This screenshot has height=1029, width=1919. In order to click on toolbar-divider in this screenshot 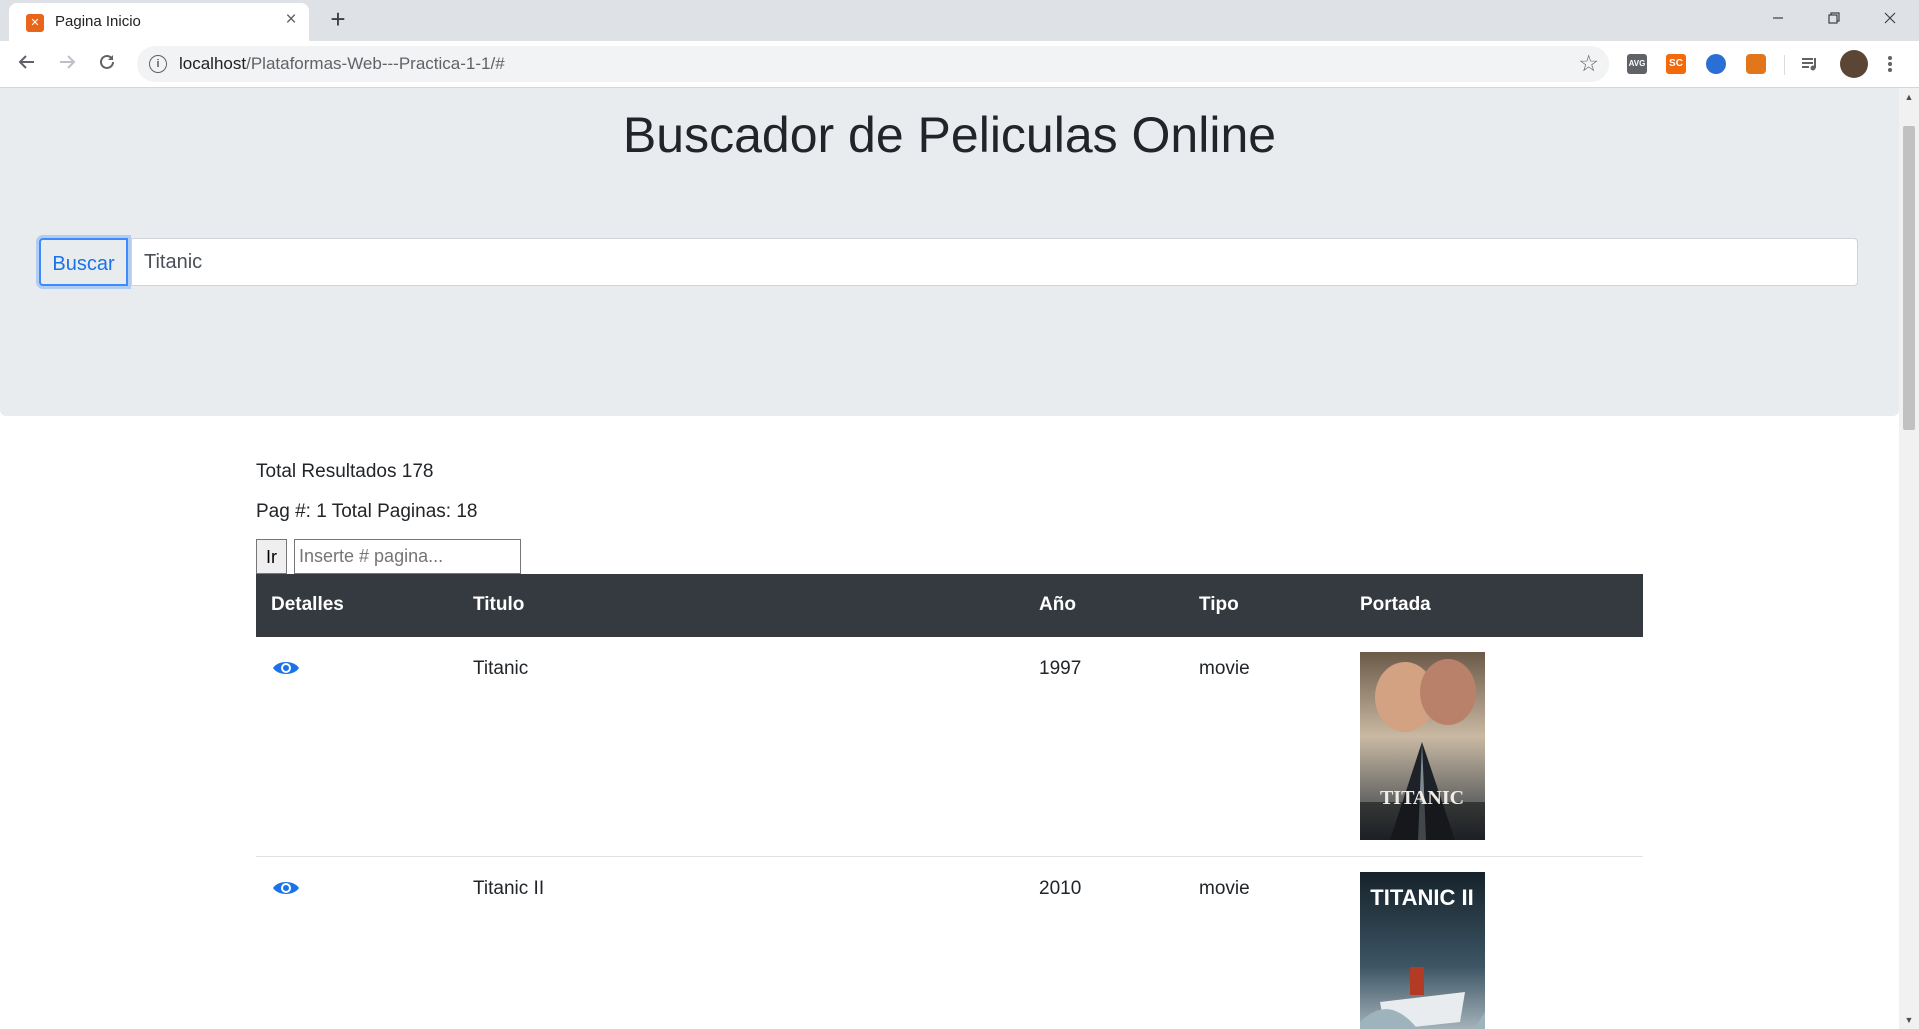, I will do `click(1784, 65)`.